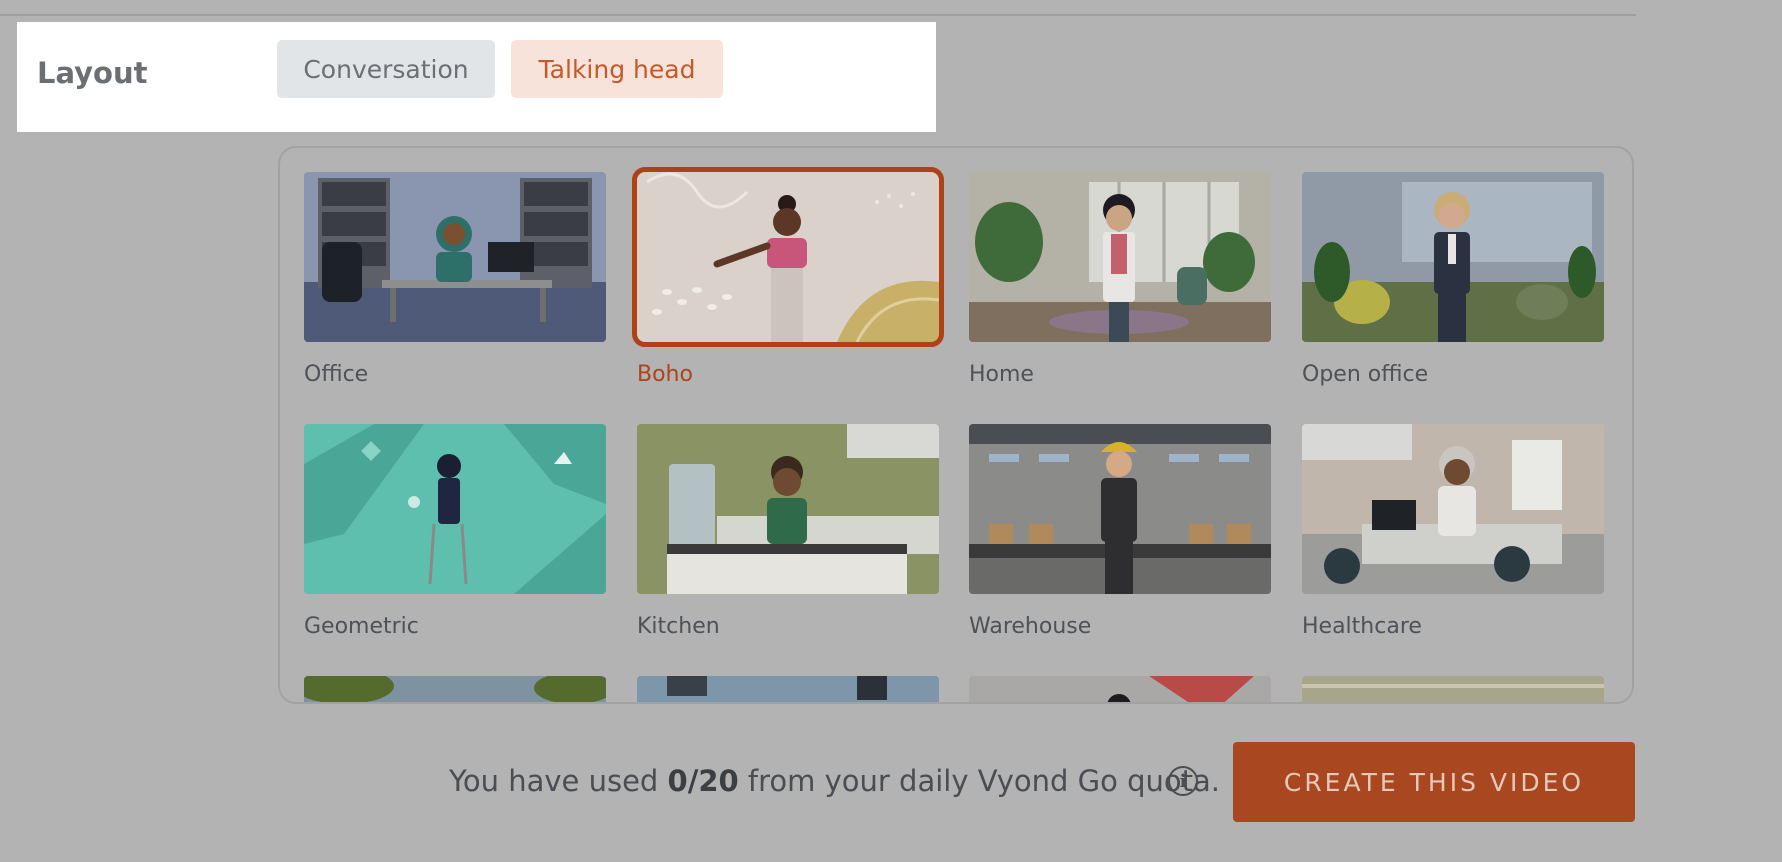  What do you see at coordinates (1183, 781) in the screenshot?
I see `info-icon: i` at bounding box center [1183, 781].